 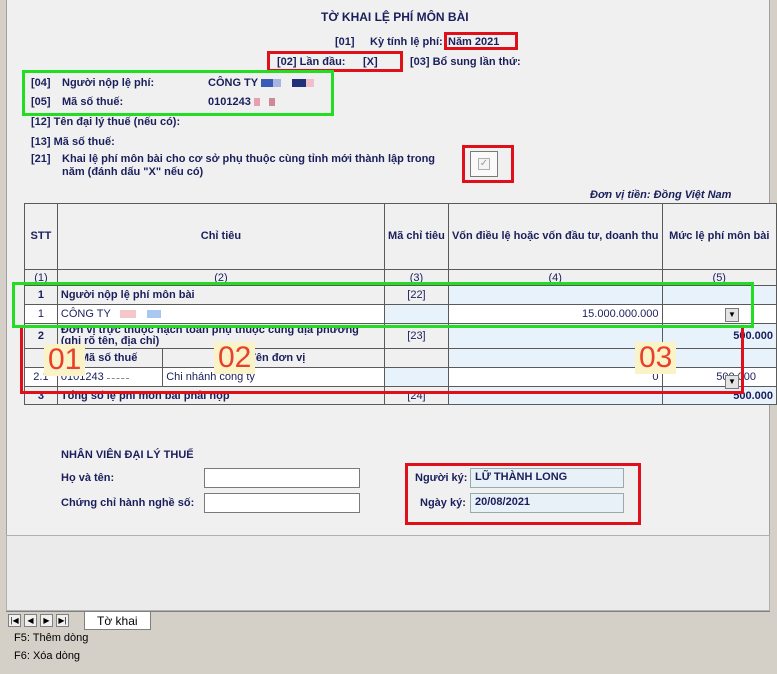 I want to click on supplement-label: [03] Bổ sung lần thứ:, so click(x=465, y=62).